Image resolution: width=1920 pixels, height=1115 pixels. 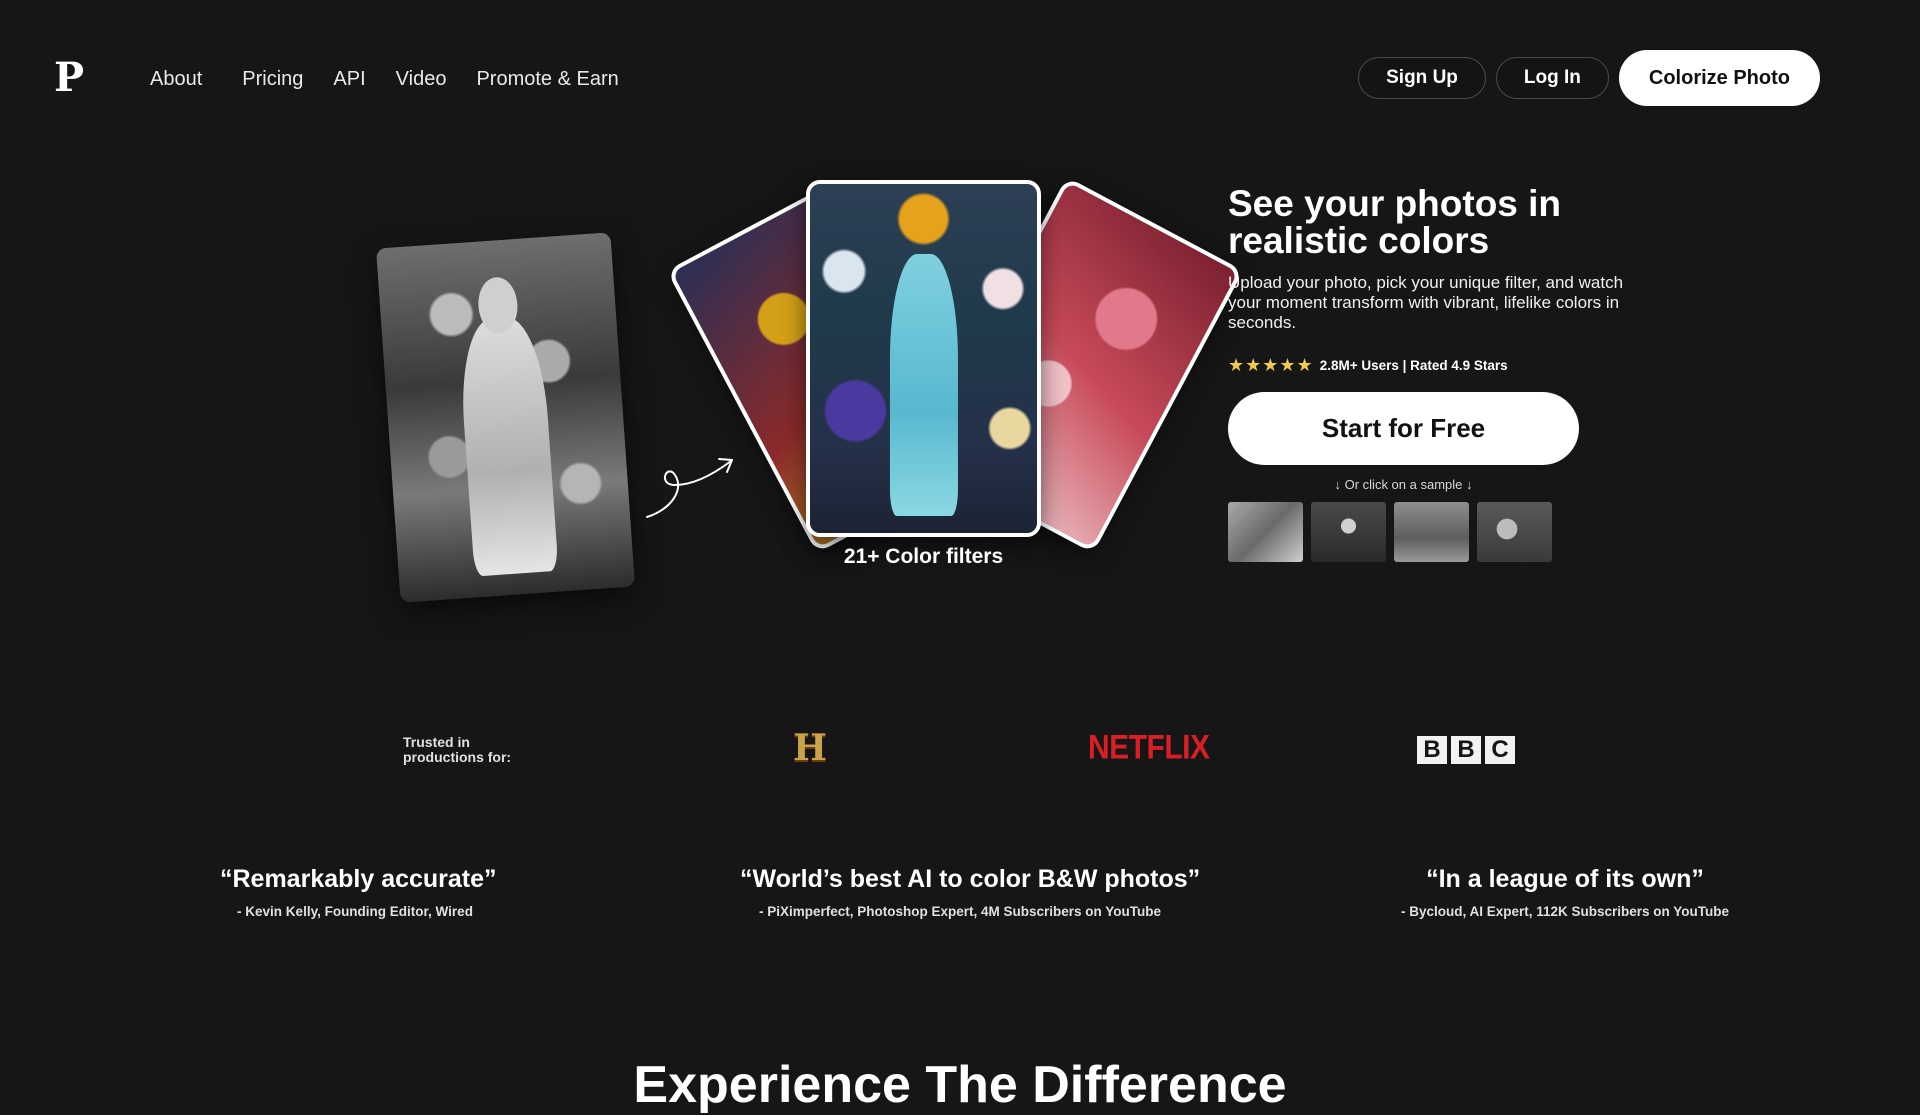 What do you see at coordinates (349, 79) in the screenshot?
I see `nav-link-api: API` at bounding box center [349, 79].